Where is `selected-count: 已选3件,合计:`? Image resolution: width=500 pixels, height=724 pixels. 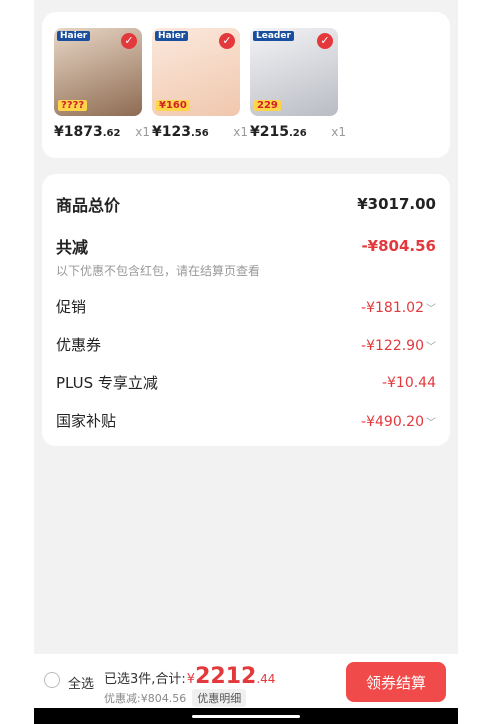
selected-count: 已选3件,合计: is located at coordinates (145, 679).